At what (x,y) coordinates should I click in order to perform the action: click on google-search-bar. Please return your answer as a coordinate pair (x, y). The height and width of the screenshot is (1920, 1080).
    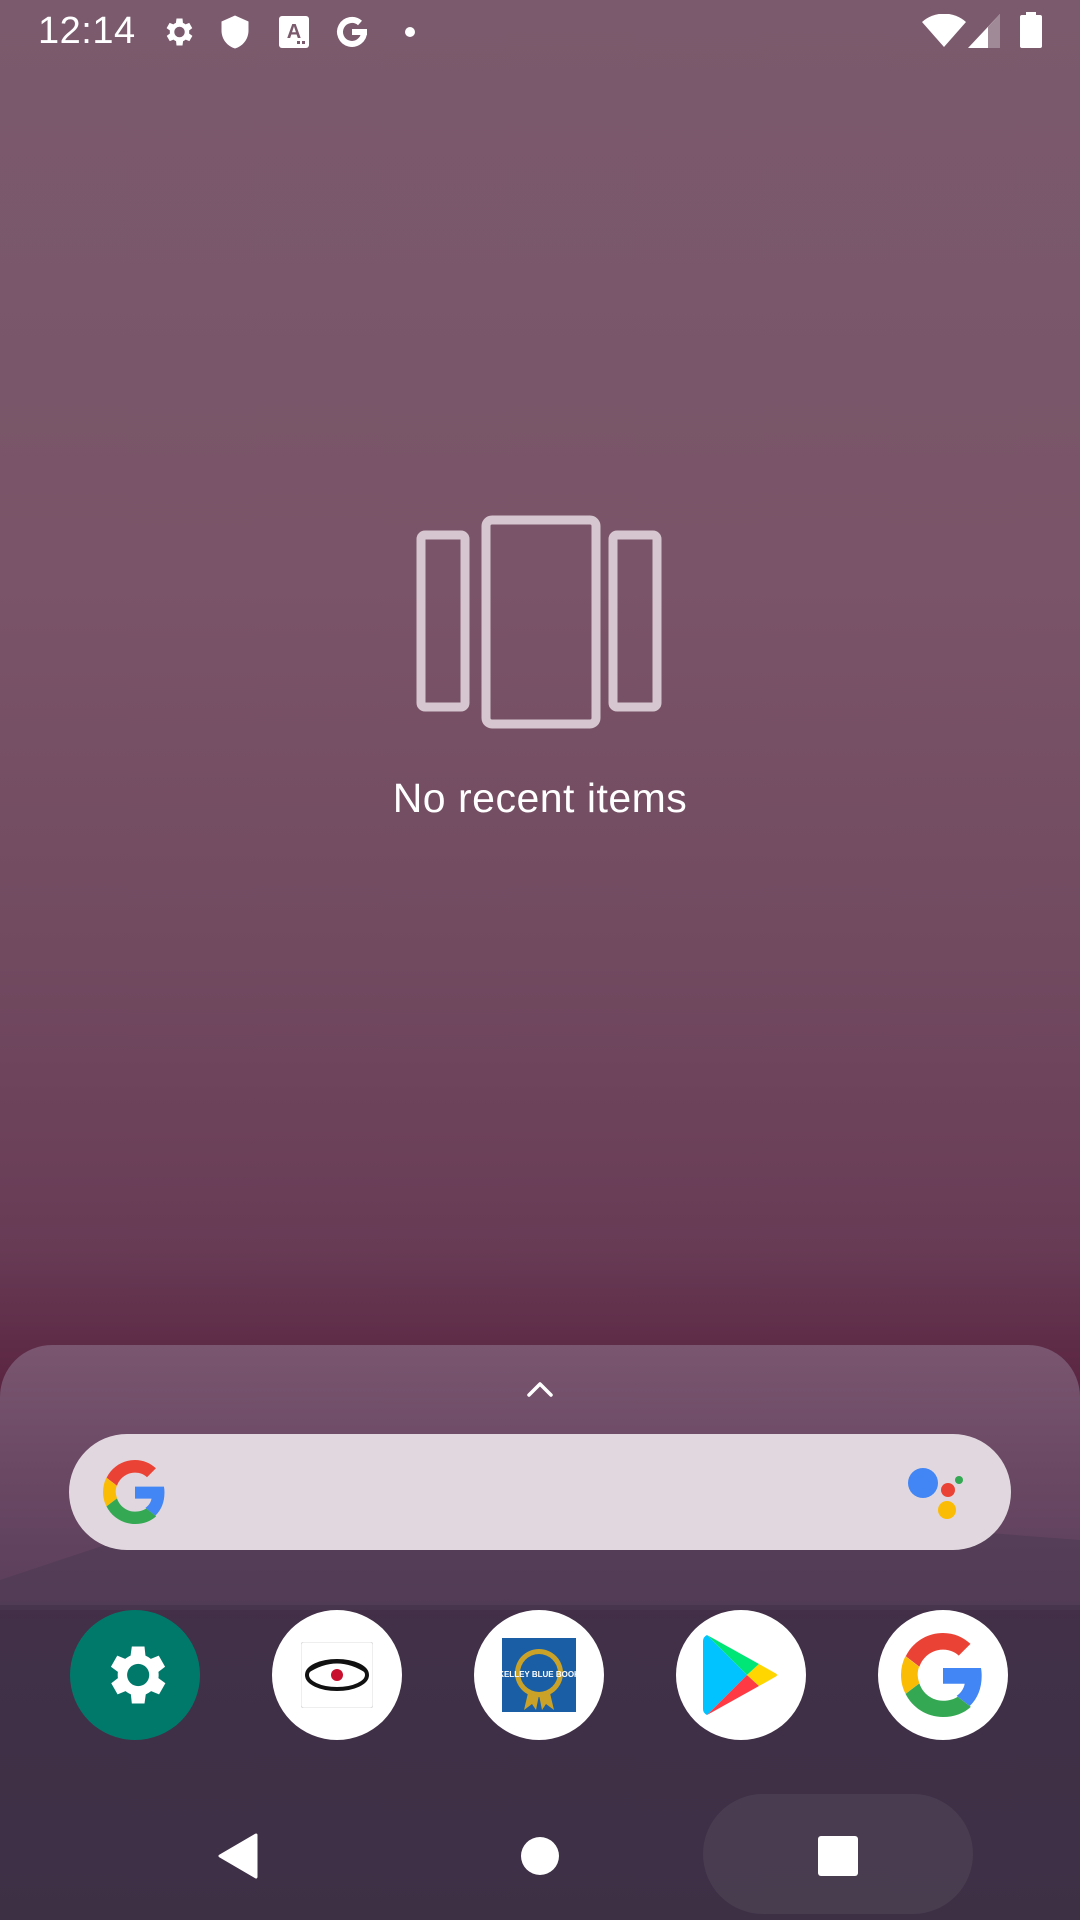
    Looking at the image, I should click on (540, 1492).